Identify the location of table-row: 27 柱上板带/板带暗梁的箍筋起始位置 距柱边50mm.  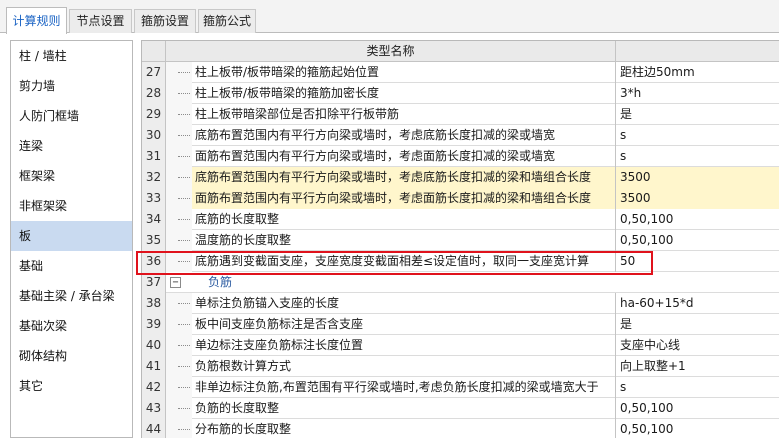
(460, 72).